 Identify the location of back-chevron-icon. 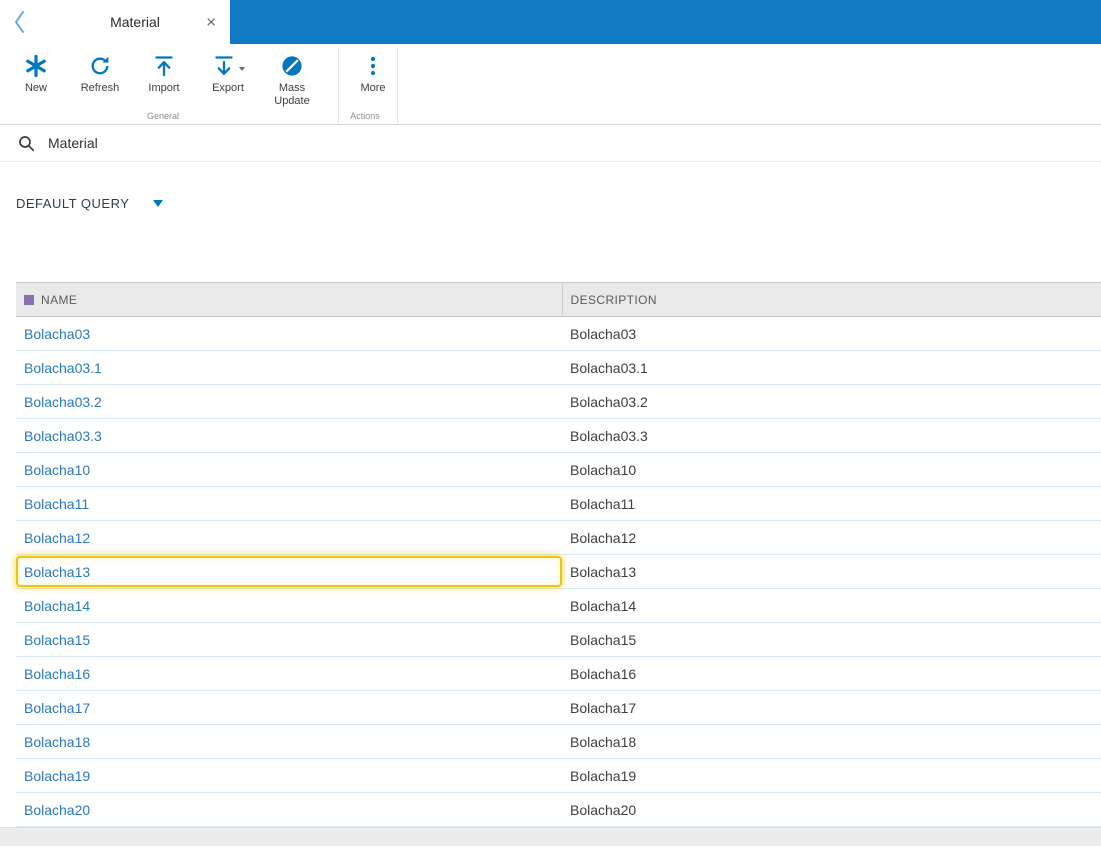
(20, 22).